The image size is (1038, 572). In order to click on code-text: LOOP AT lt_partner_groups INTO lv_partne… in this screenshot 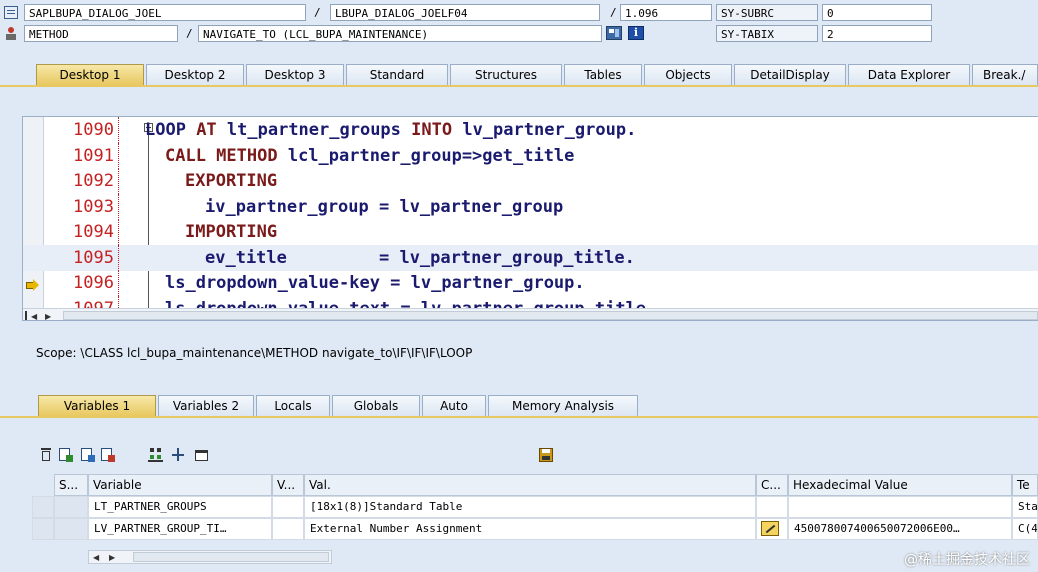, I will do `click(390, 130)`.